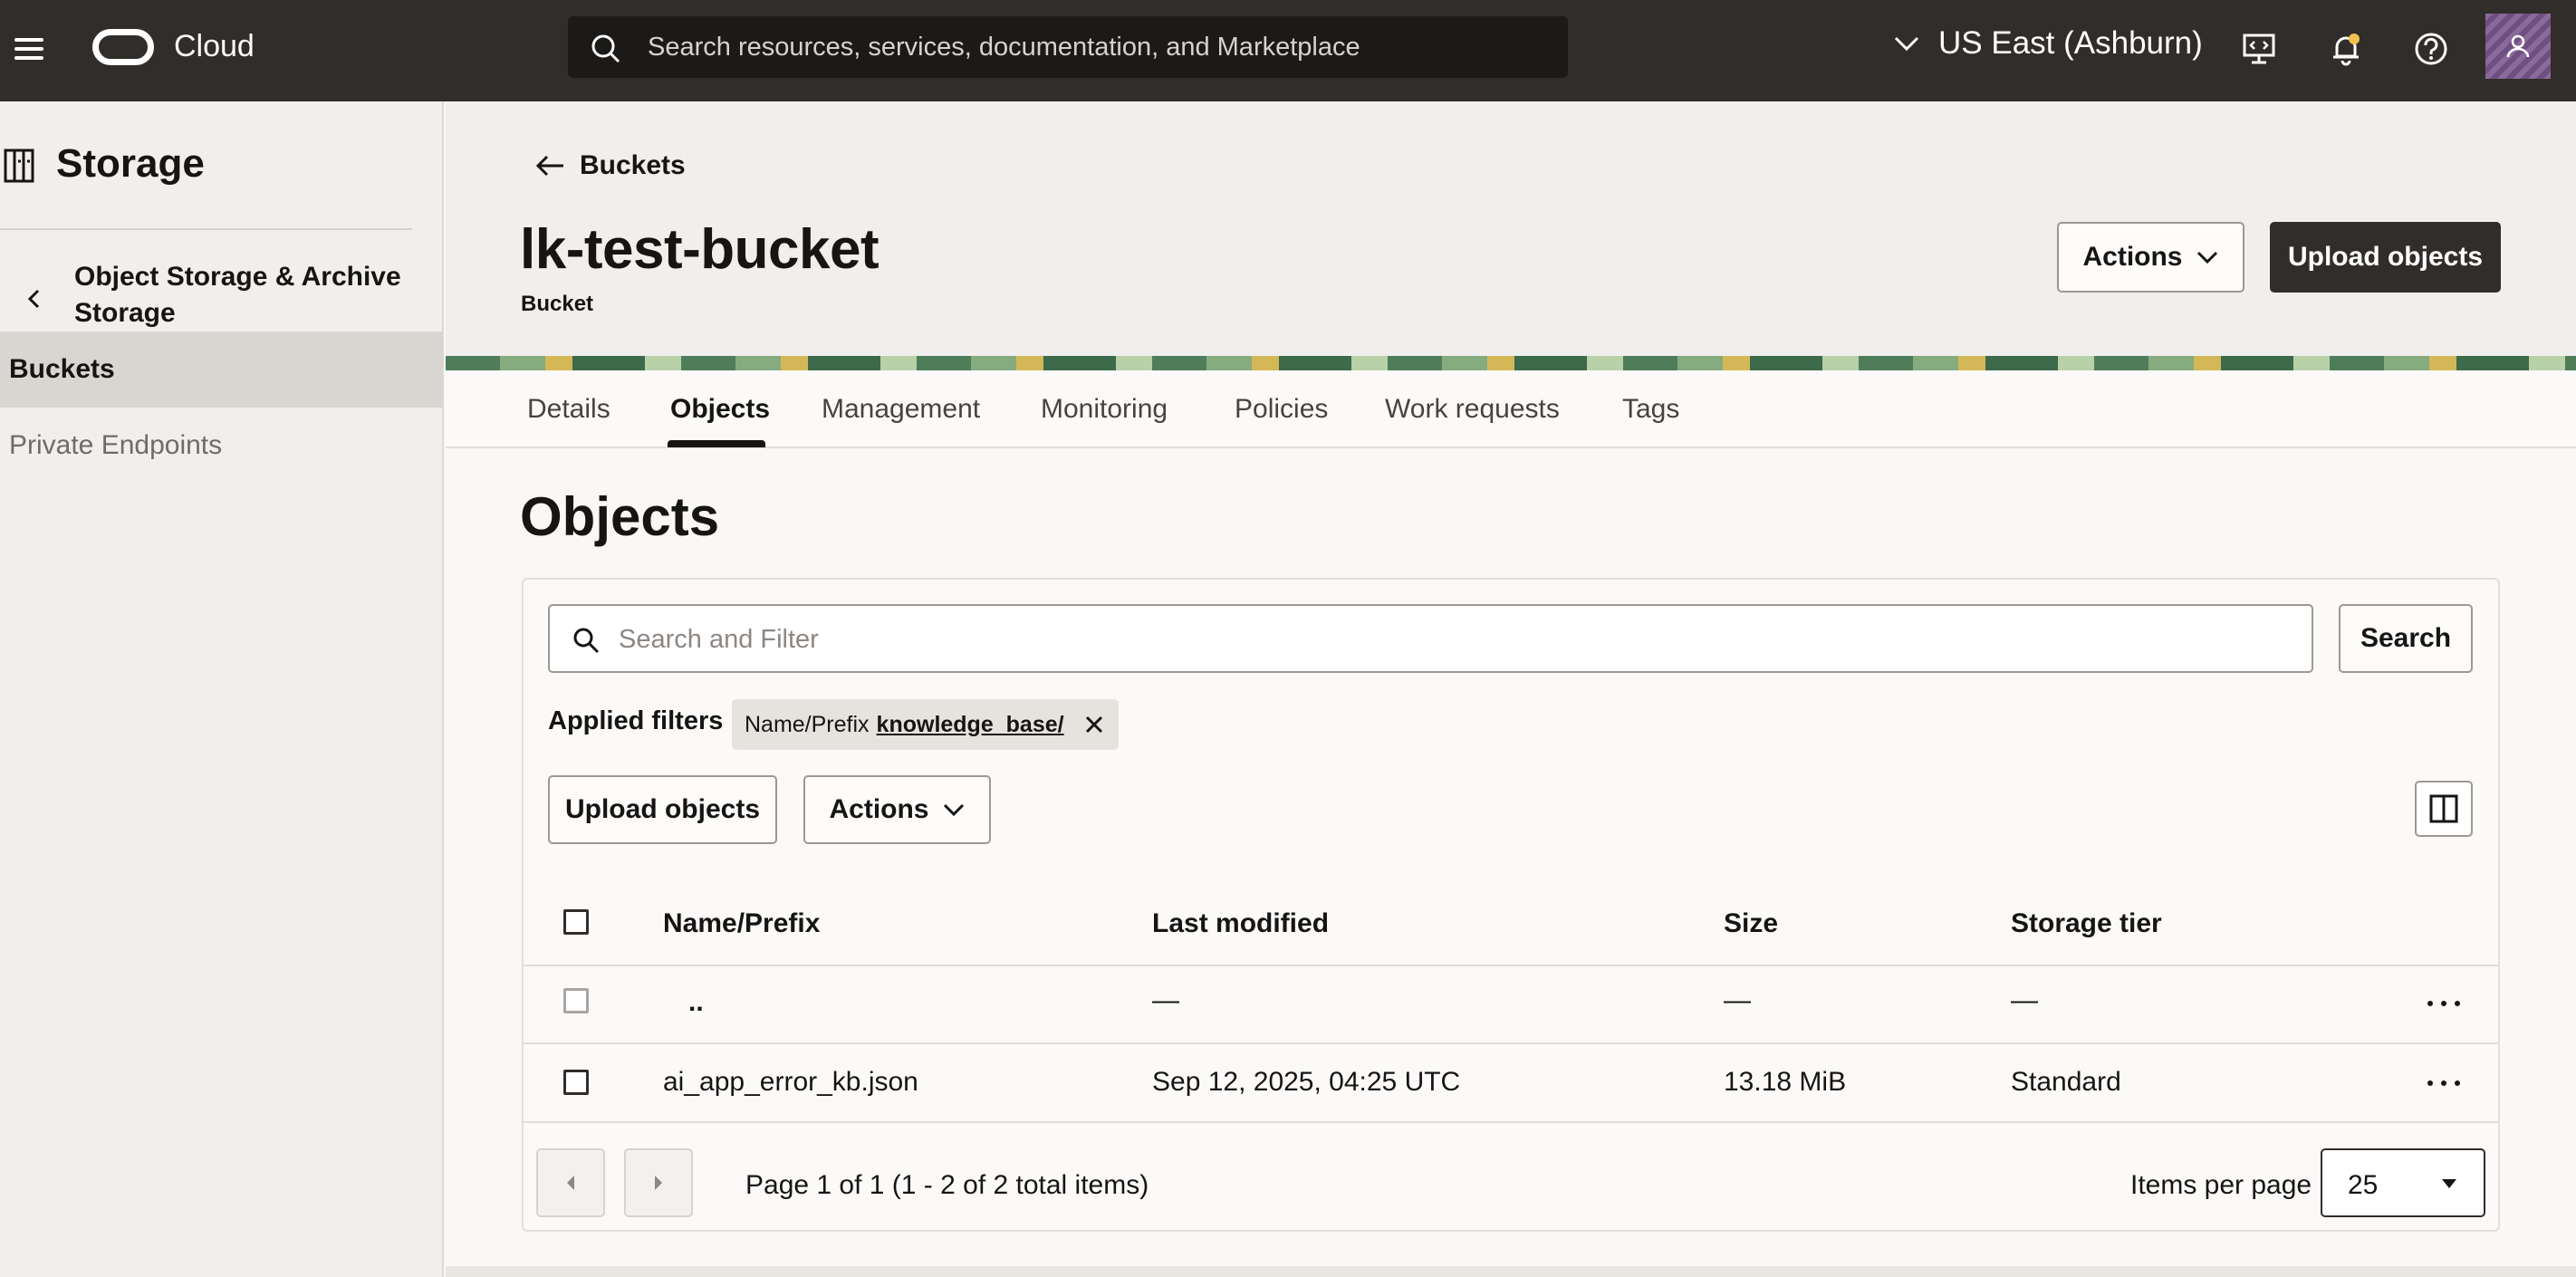 This screenshot has width=2576, height=1277. What do you see at coordinates (879, 809) in the screenshot?
I see `objects-actions-label: Actions` at bounding box center [879, 809].